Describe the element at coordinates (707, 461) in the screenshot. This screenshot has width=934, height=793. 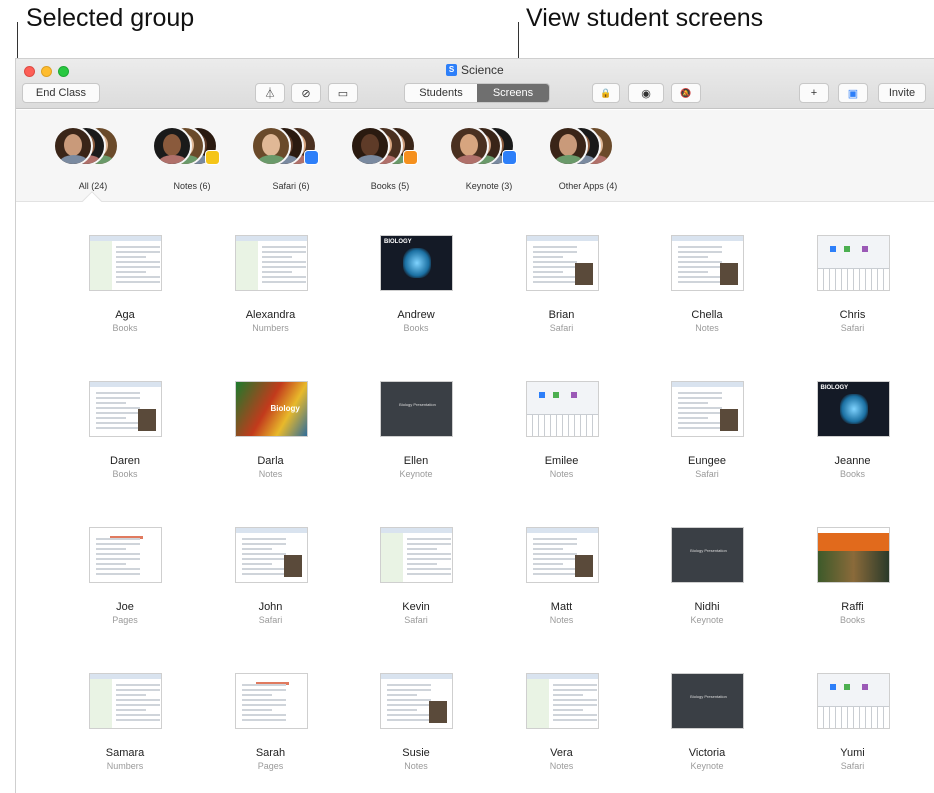
I see `student-name: Eungee` at that location.